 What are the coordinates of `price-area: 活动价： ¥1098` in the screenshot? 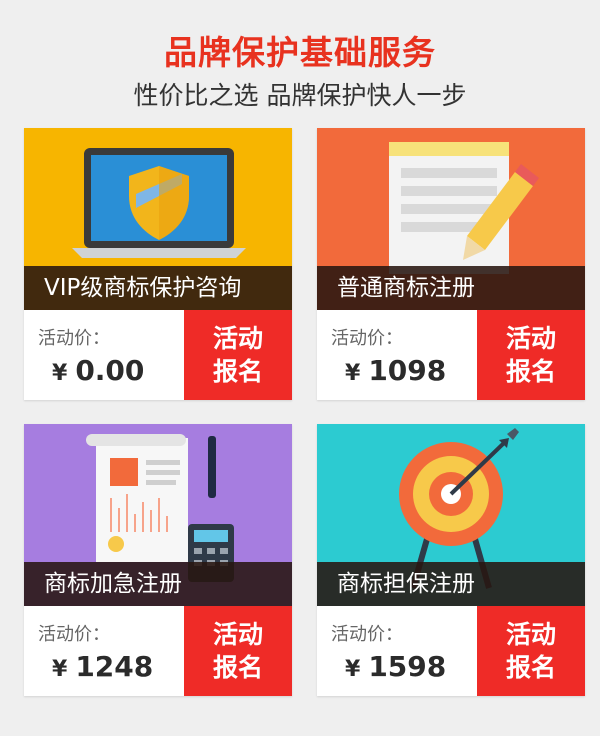 It's located at (397, 355).